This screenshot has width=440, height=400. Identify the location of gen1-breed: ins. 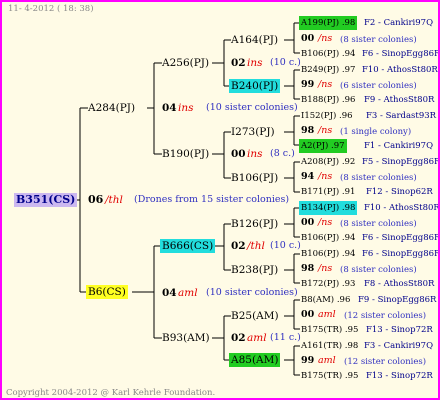
(186, 108).